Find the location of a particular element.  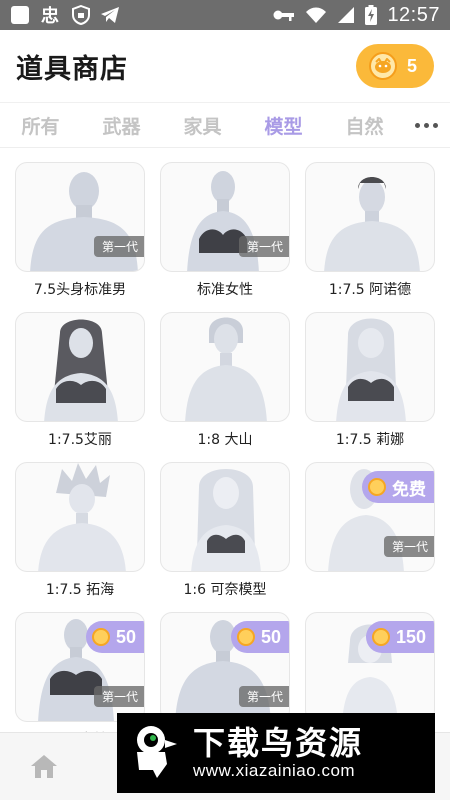

wifi-icon is located at coordinates (316, 15).